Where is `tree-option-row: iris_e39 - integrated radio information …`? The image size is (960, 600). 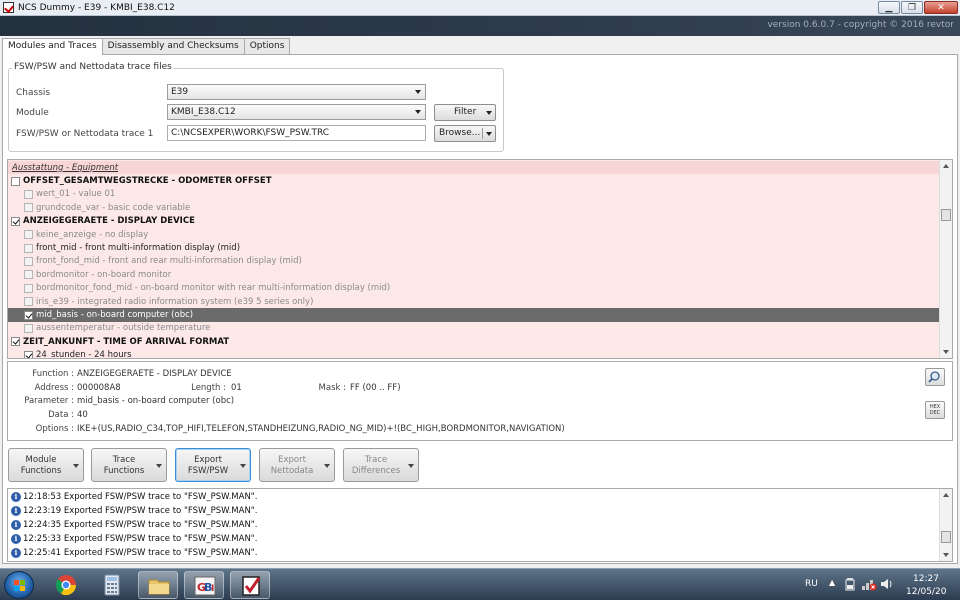
tree-option-row: iris_e39 - integrated radio information … is located at coordinates (473, 301).